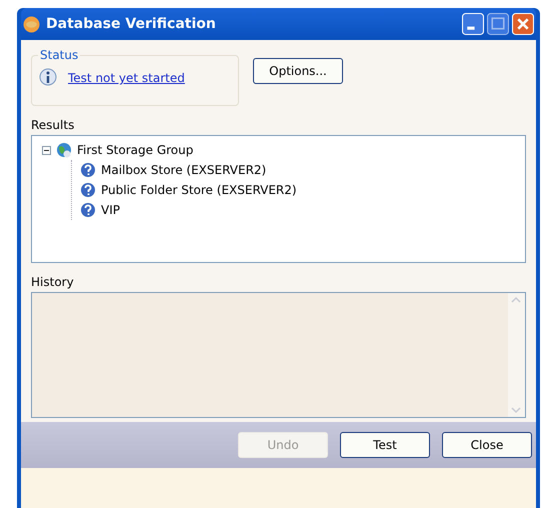  Describe the element at coordinates (48, 78) in the screenshot. I see `info-icon` at that location.